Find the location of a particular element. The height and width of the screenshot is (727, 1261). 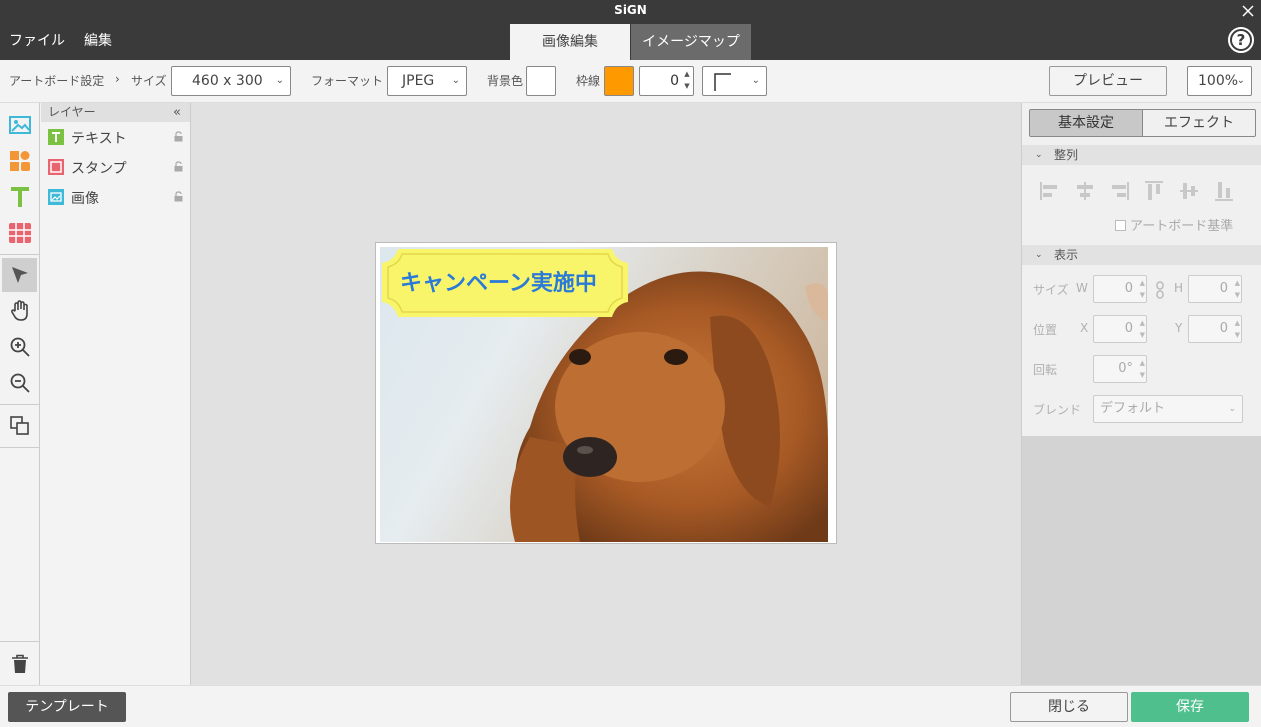

align-left-icon is located at coordinates (1050, 191).